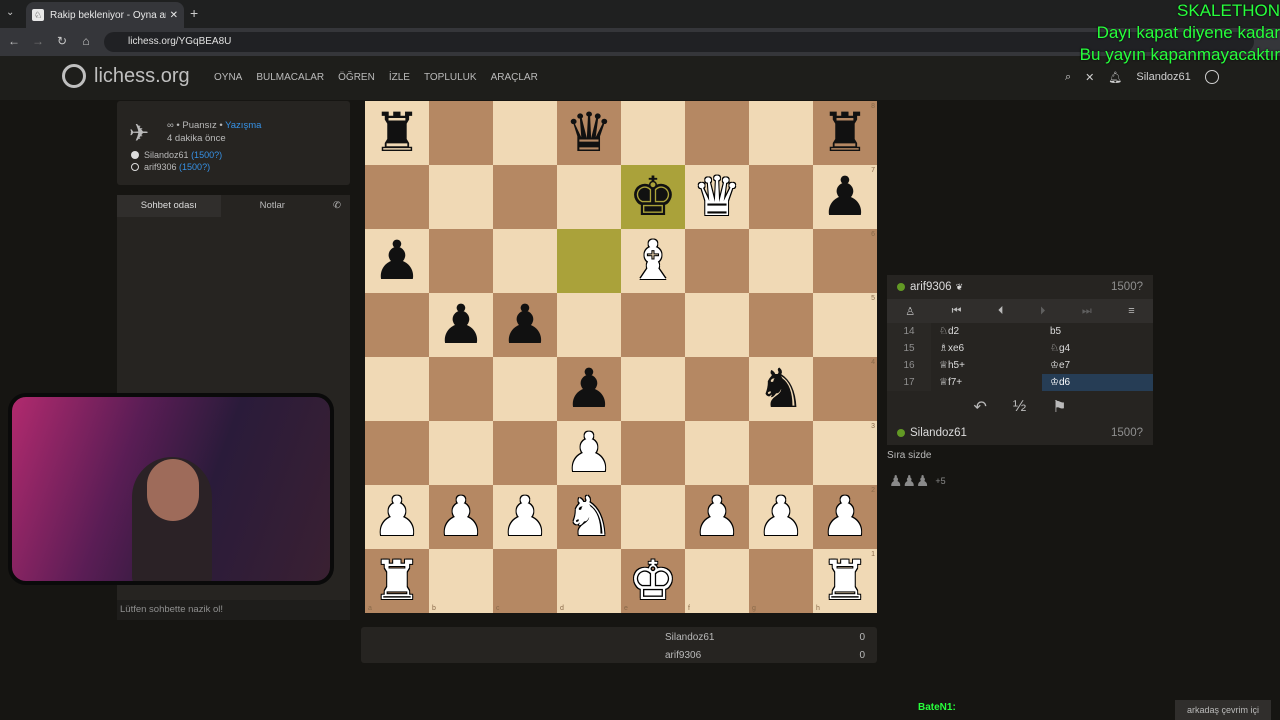 The image size is (1280, 720). Describe the element at coordinates (781, 325) in the screenshot. I see `square-g5` at that location.